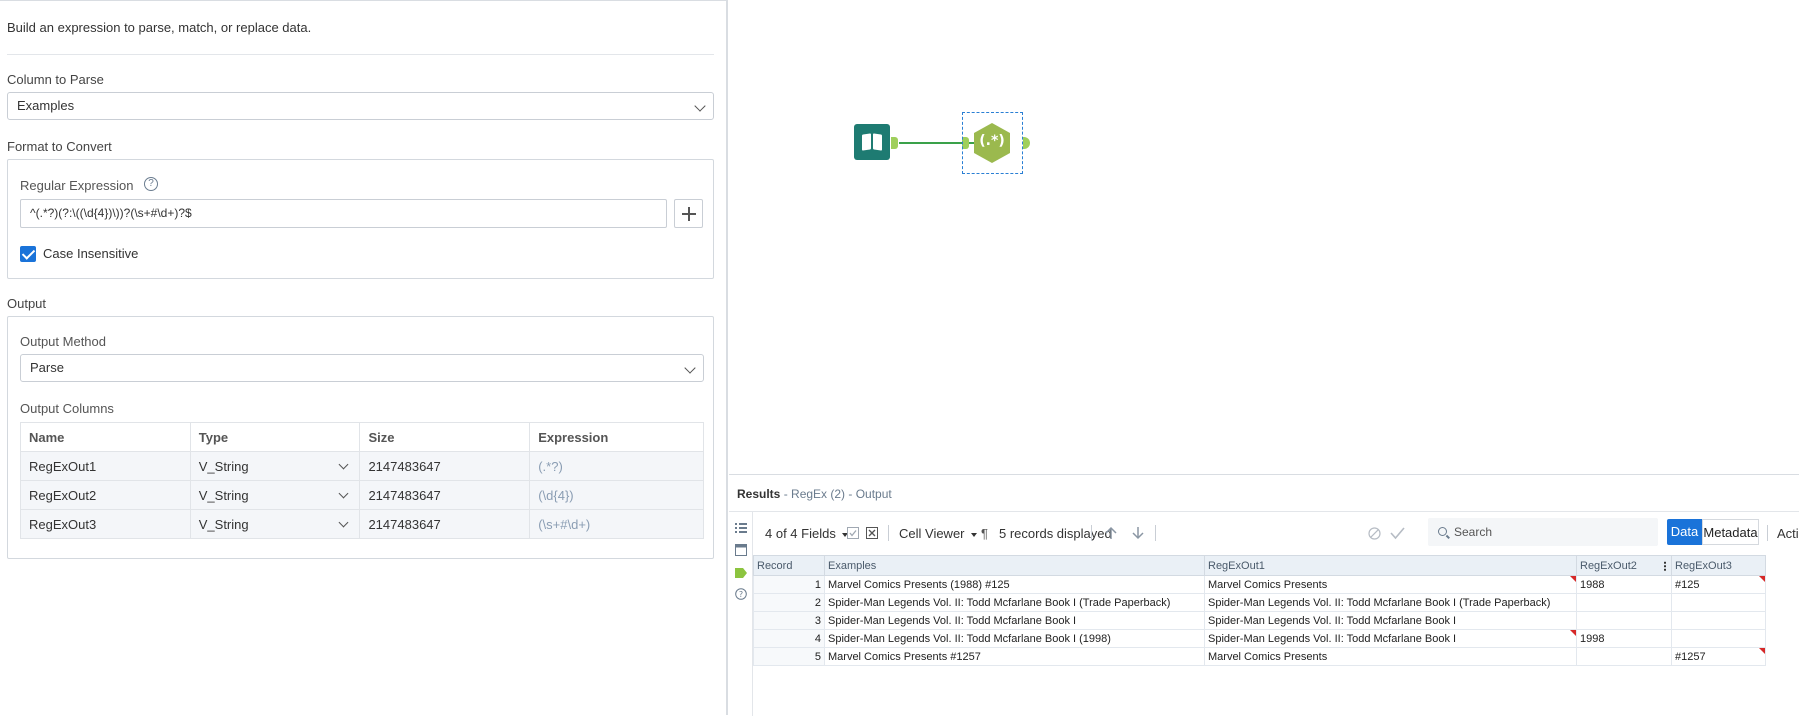 This screenshot has width=1799, height=716. Describe the element at coordinates (28, 254) in the screenshot. I see `case-insensitive-checkbox` at that location.